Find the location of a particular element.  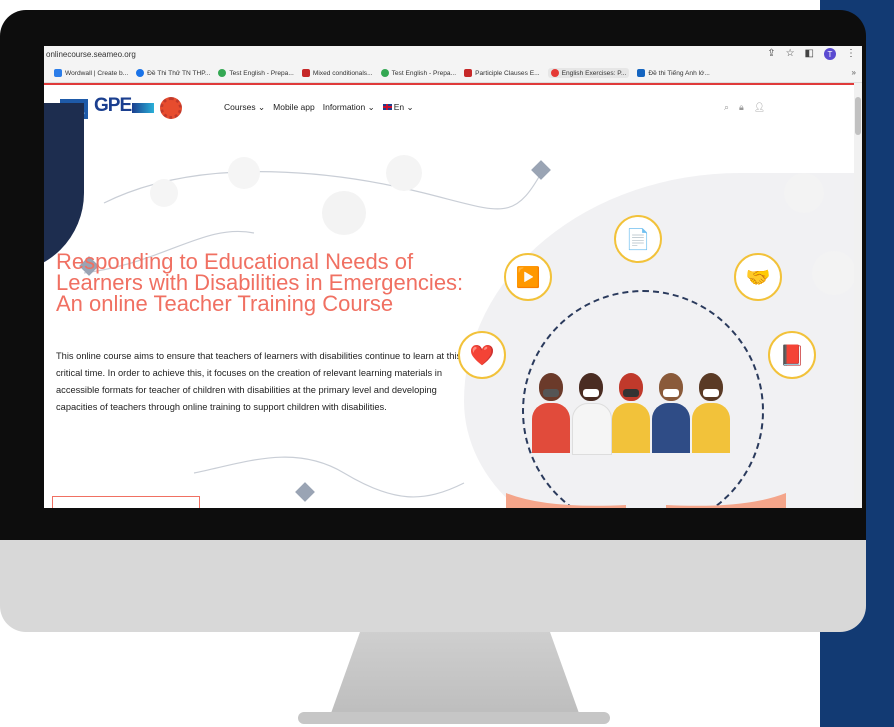

browser-actions: ⇪ ☆ ◧ T ⋮ is located at coordinates (811, 54).